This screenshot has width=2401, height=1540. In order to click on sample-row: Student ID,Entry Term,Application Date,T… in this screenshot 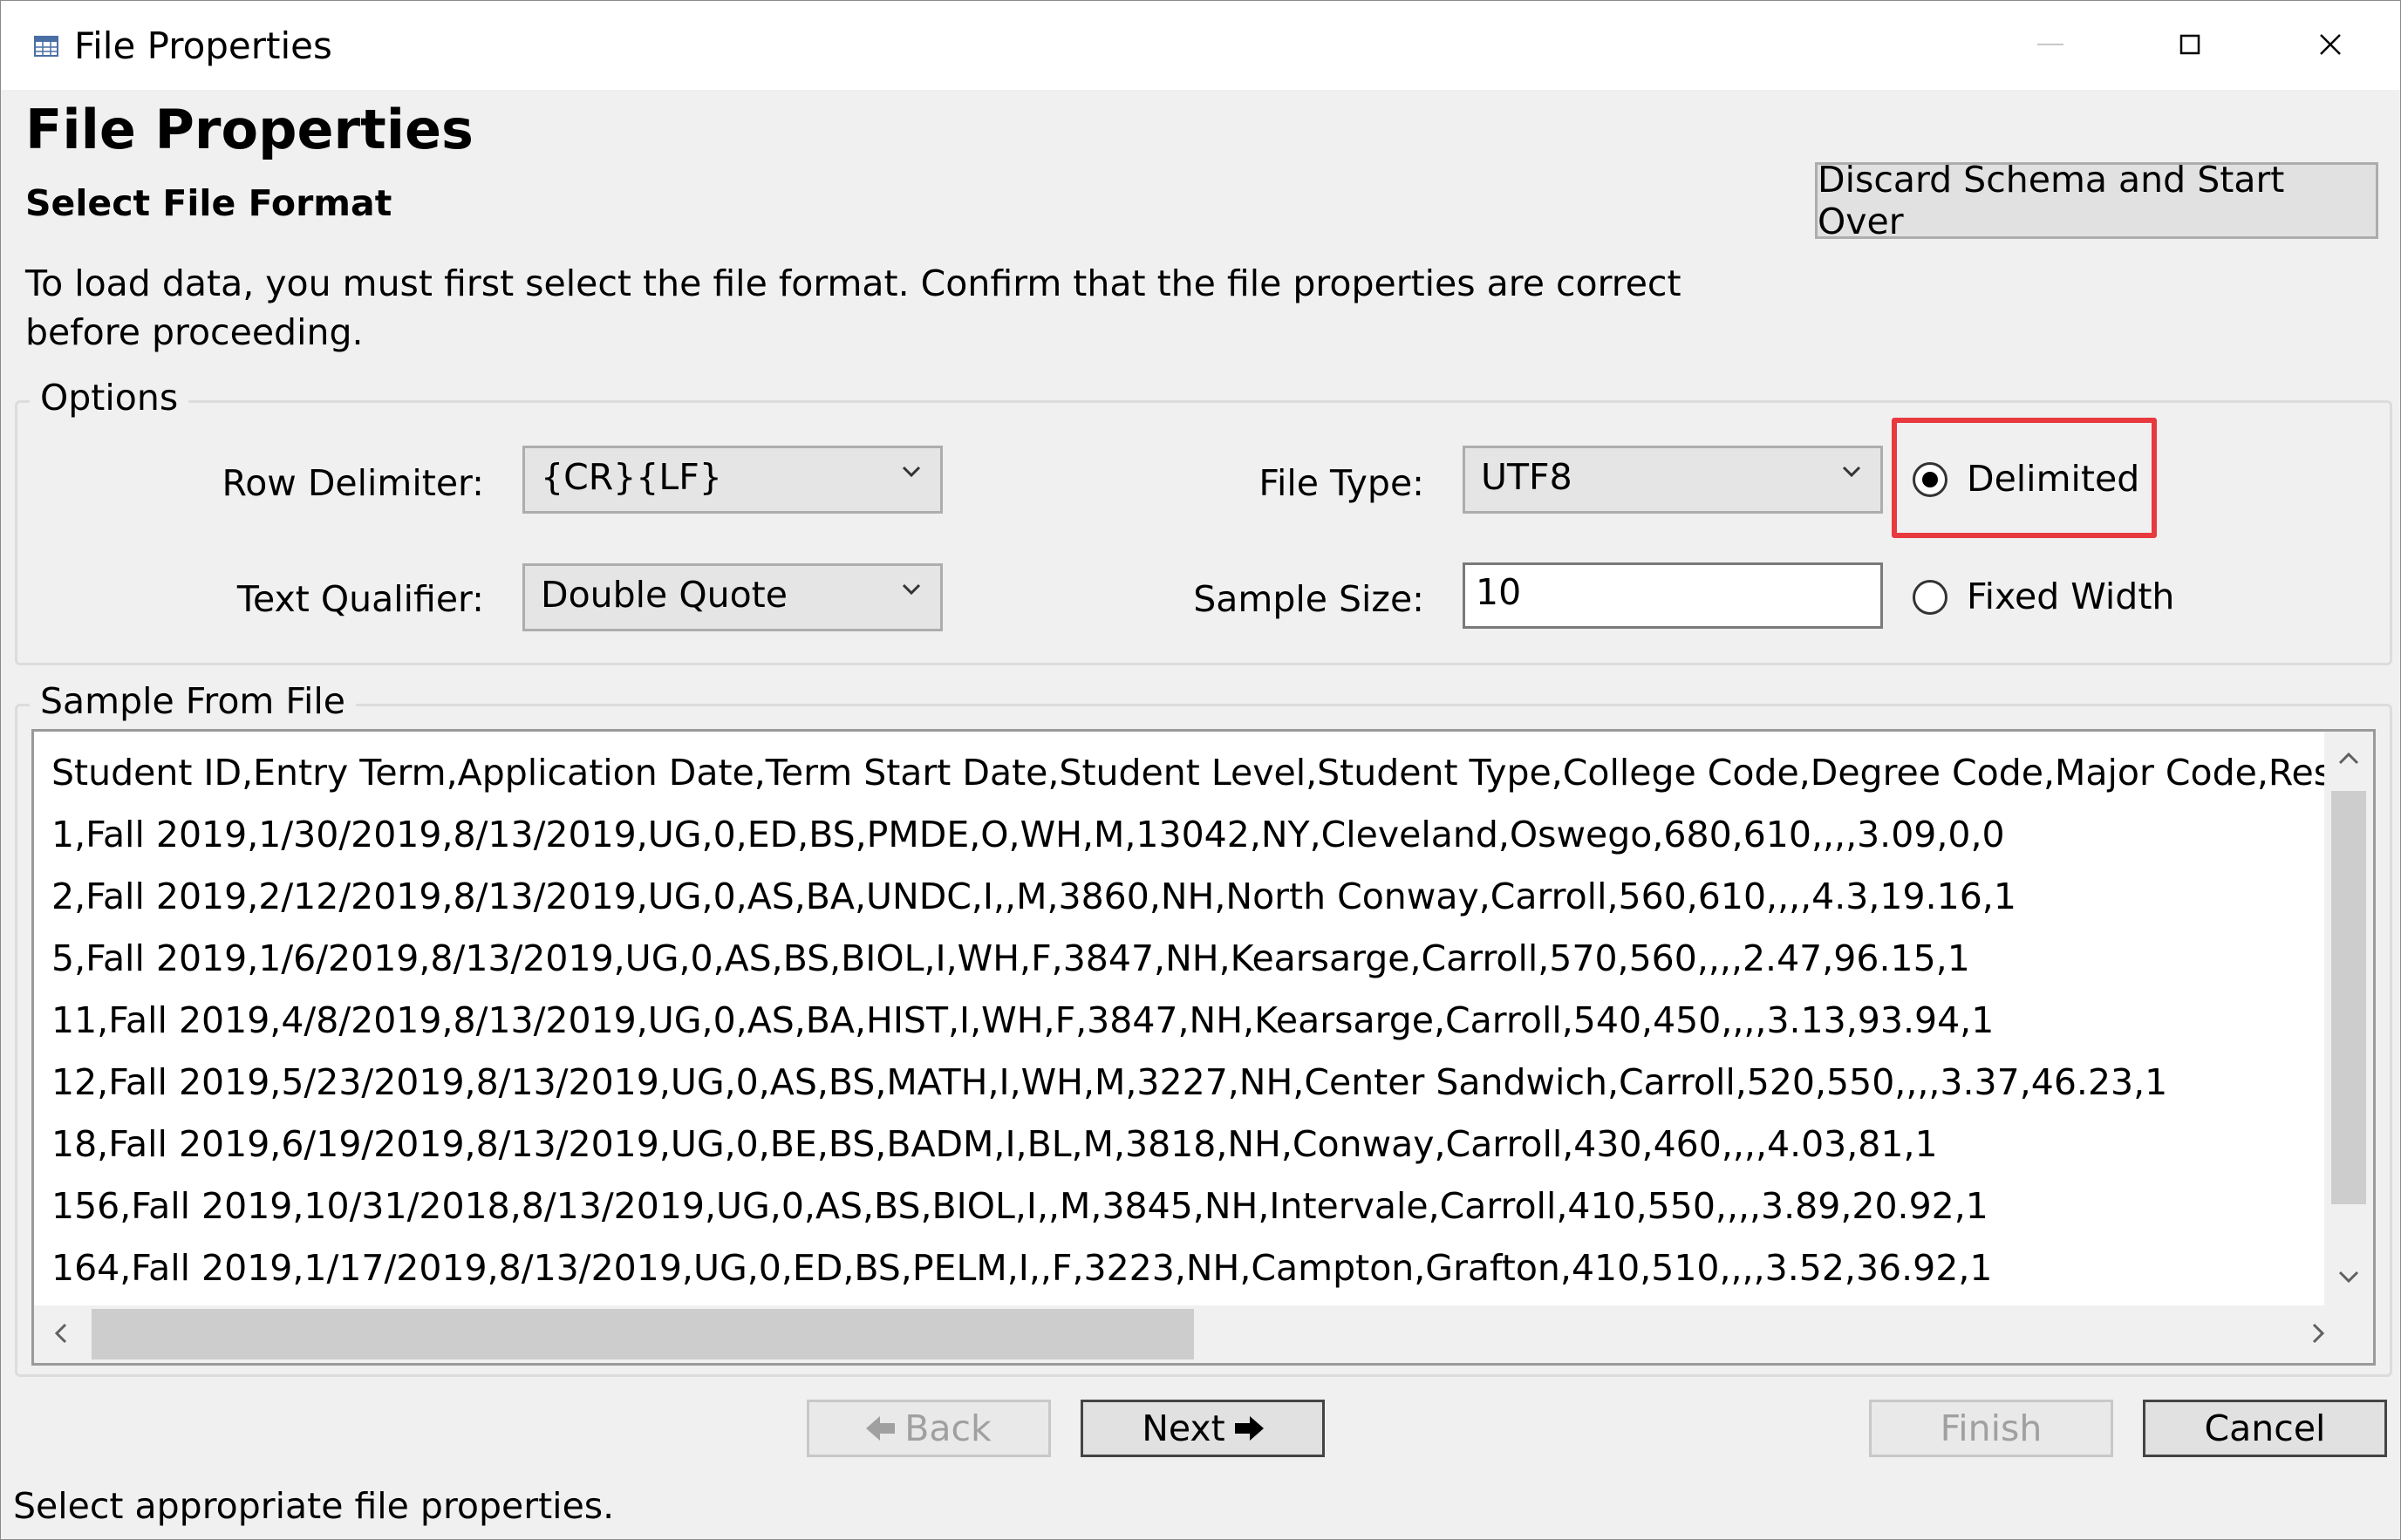, I will do `click(1195, 773)`.